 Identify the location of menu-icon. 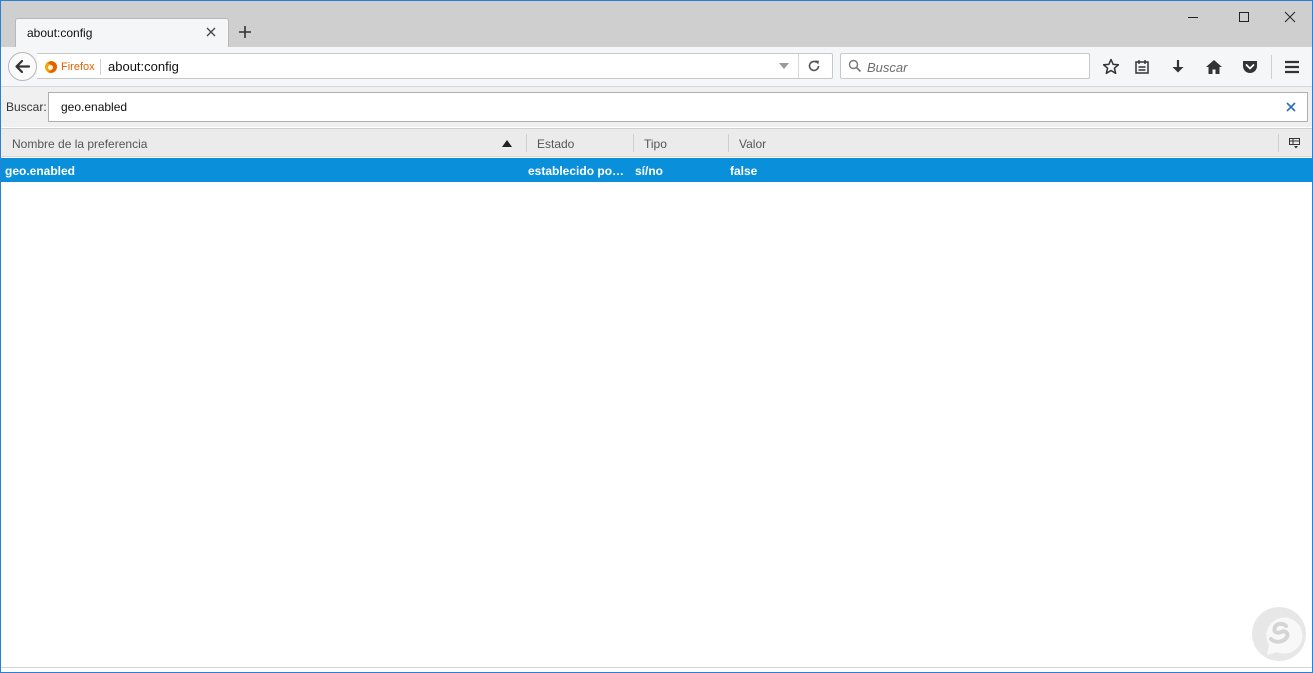
(1292, 67).